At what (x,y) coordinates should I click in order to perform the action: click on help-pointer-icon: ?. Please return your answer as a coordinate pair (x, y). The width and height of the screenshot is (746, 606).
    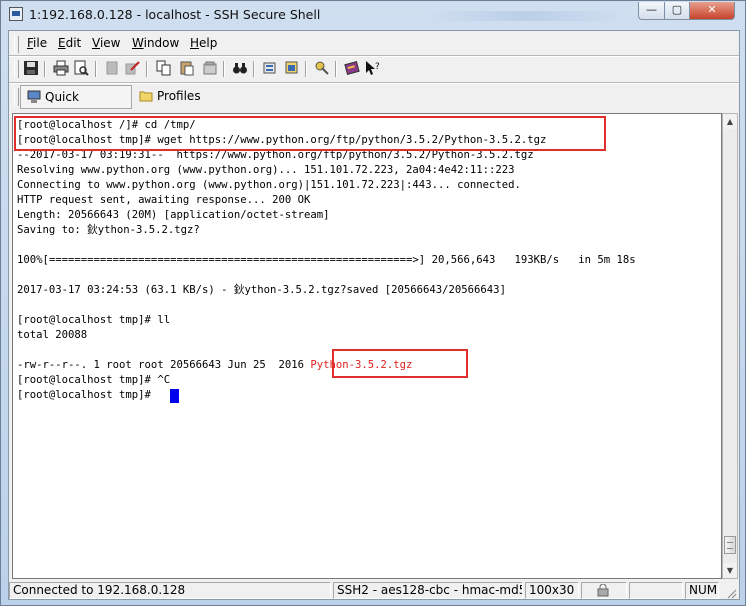
    Looking at the image, I should click on (373, 69).